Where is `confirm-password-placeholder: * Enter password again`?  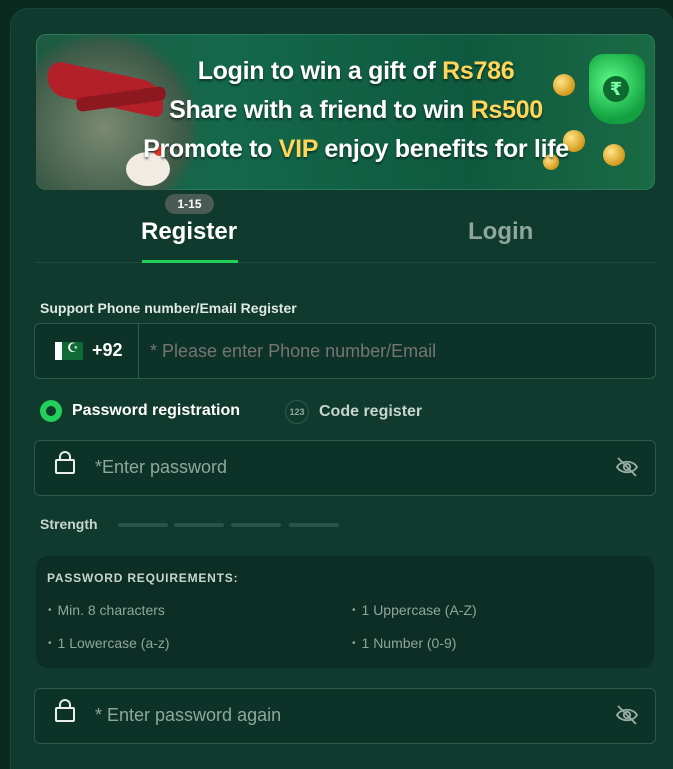 confirm-password-placeholder: * Enter password again is located at coordinates (188, 715).